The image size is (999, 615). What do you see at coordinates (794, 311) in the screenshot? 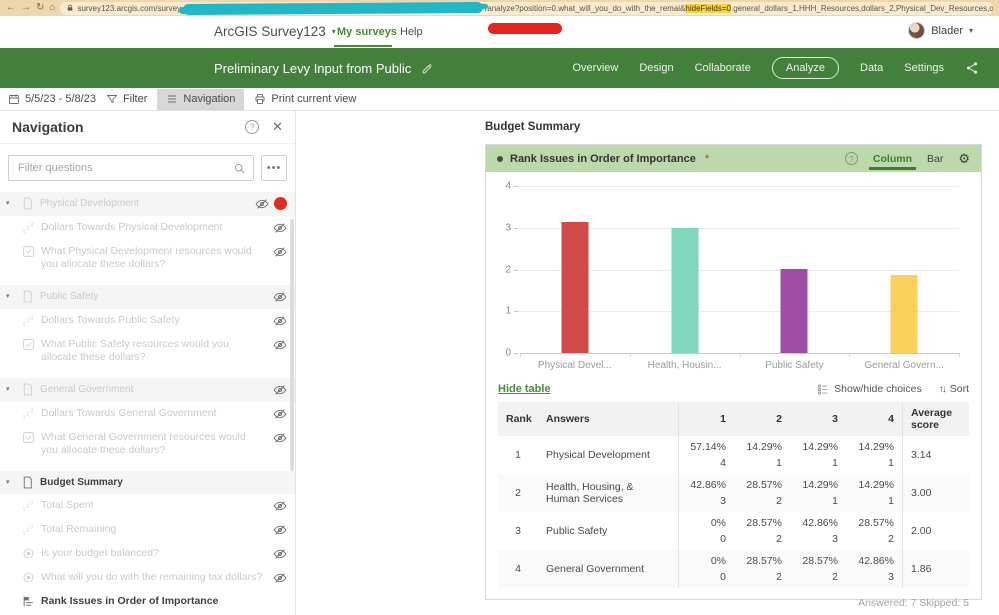
I see `bar-public-safety` at bounding box center [794, 311].